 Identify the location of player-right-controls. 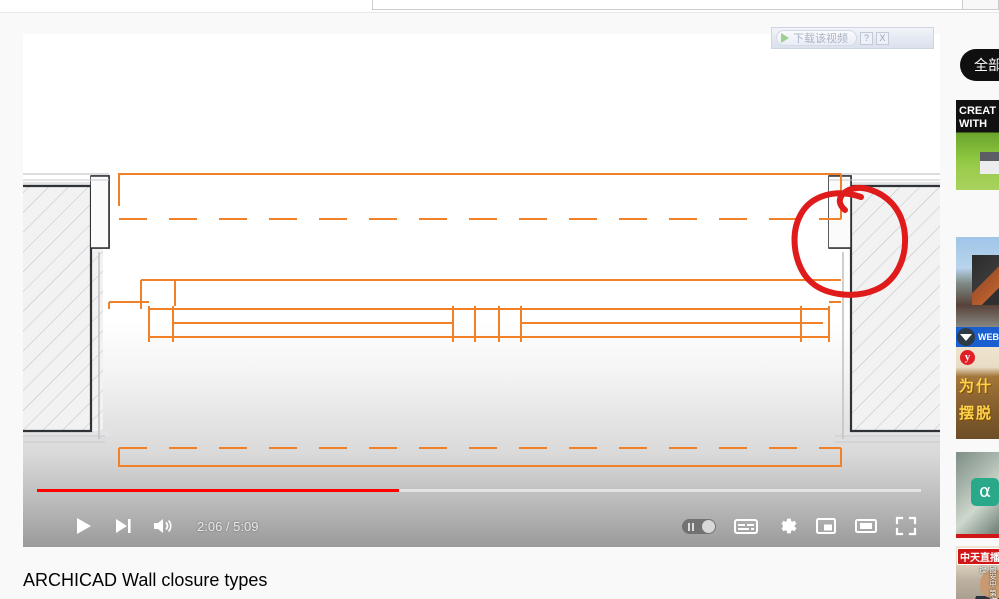
(804, 526).